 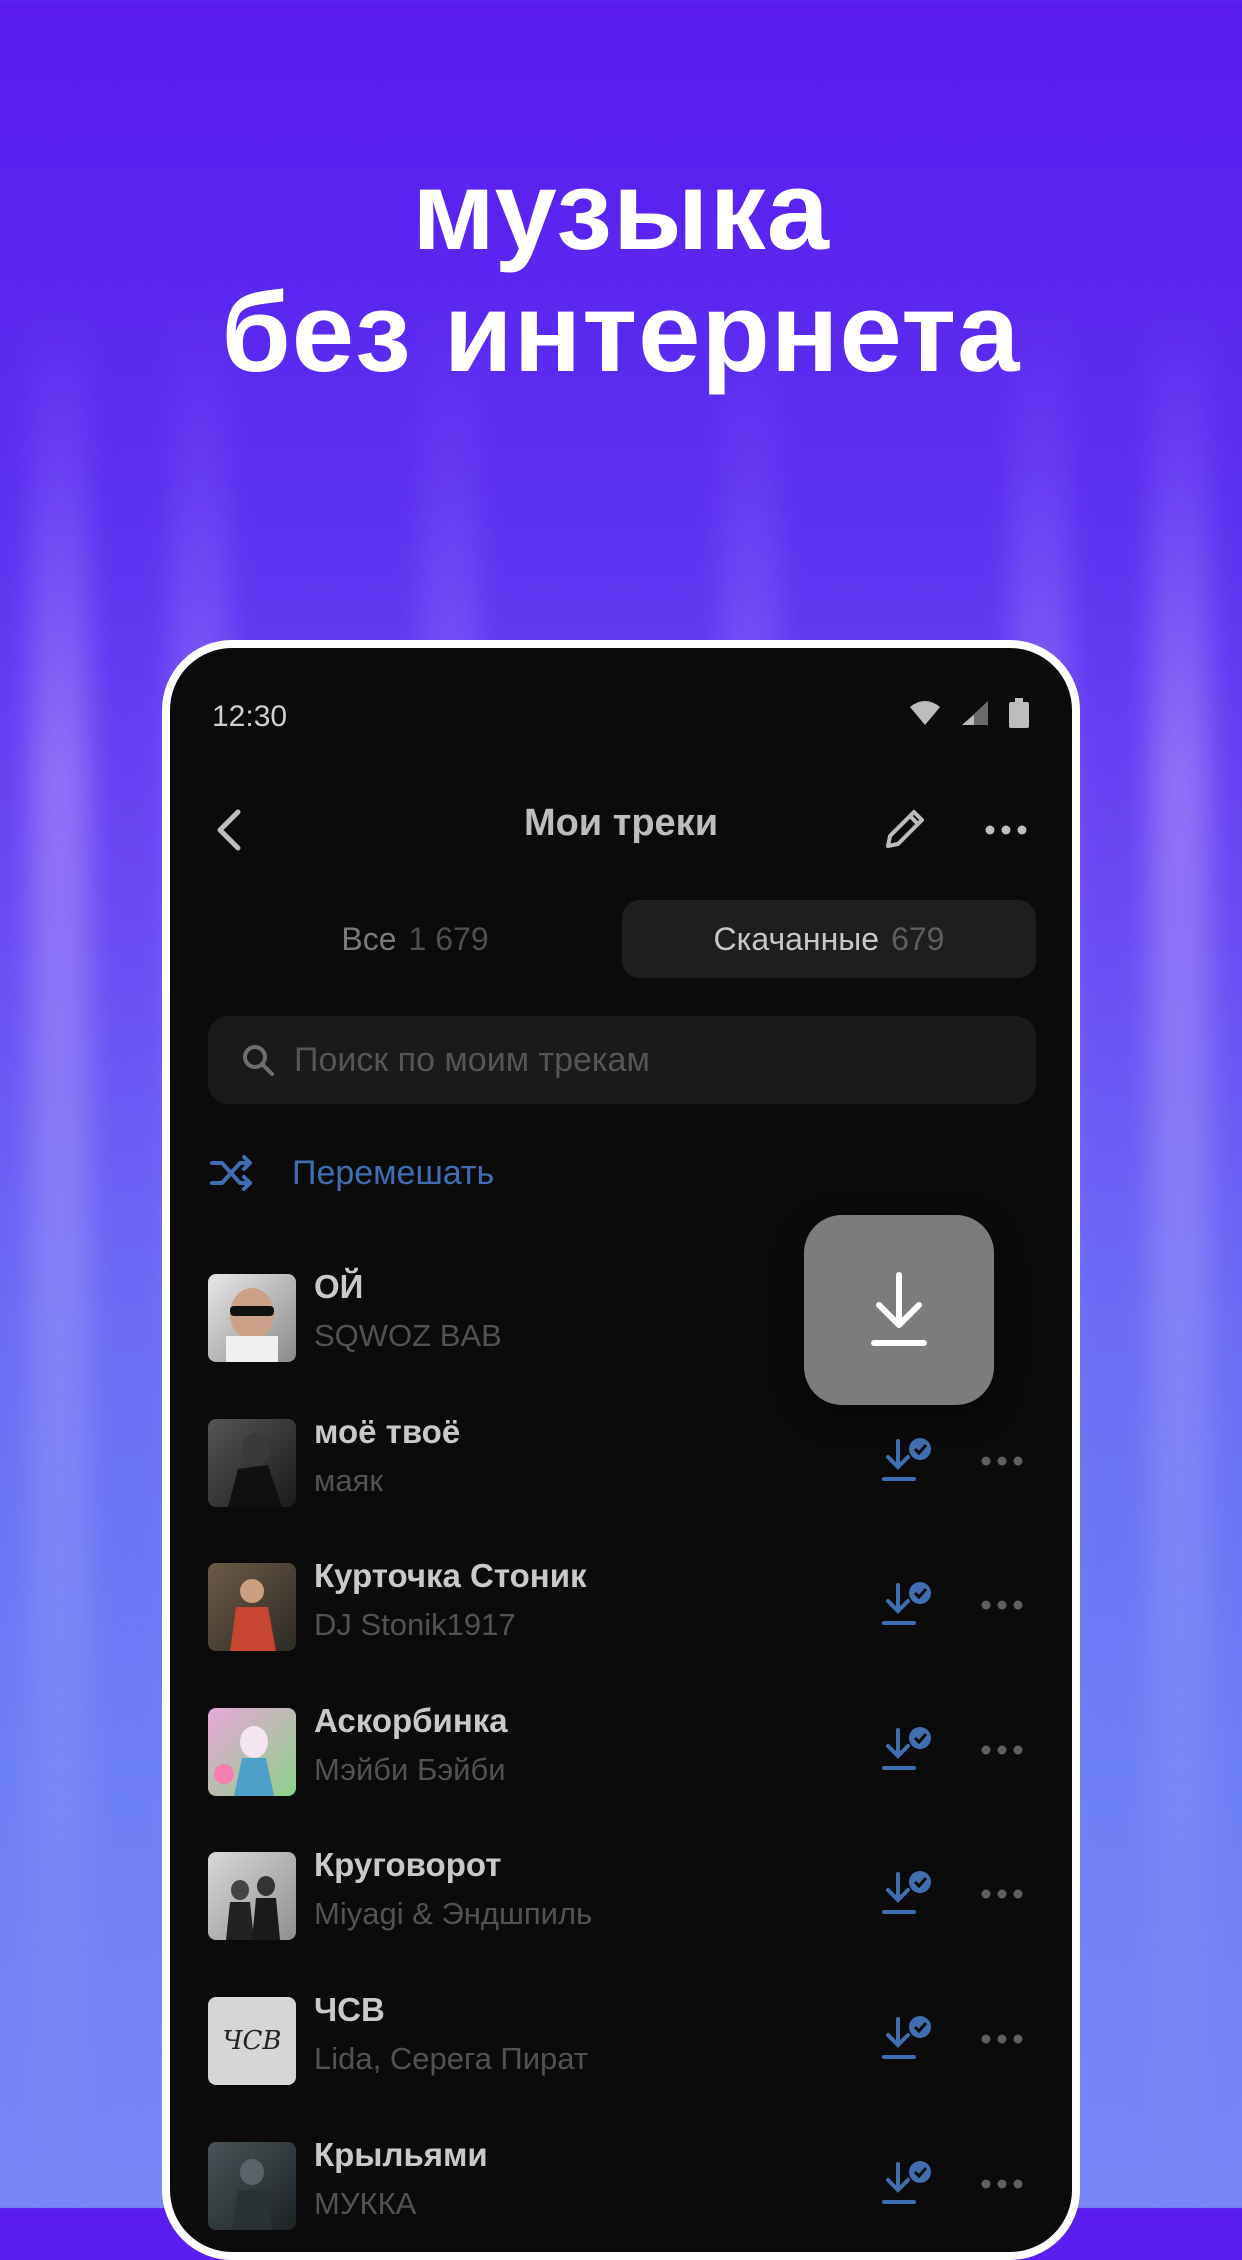 I want to click on search-icon, so click(x=258, y=1060).